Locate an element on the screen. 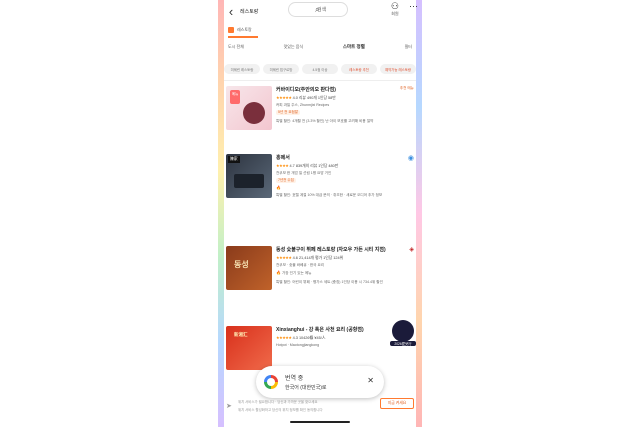 This screenshot has width=640, height=427. restaurant-area: 천쿠보 · 숯불 바베큐 · 한국 요리 is located at coordinates (300, 265).